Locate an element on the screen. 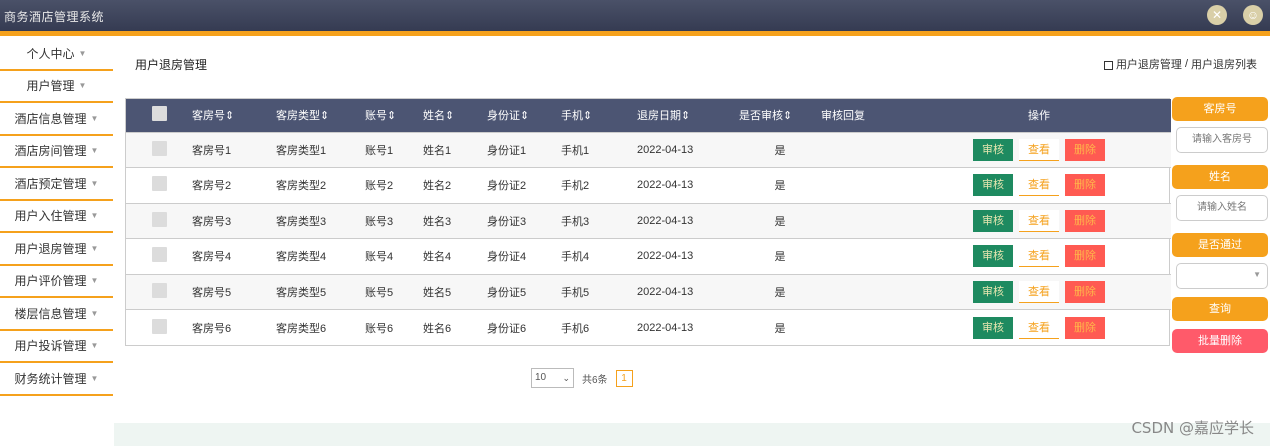 This screenshot has width=1270, height=446. page-number-button: 1 is located at coordinates (624, 378).